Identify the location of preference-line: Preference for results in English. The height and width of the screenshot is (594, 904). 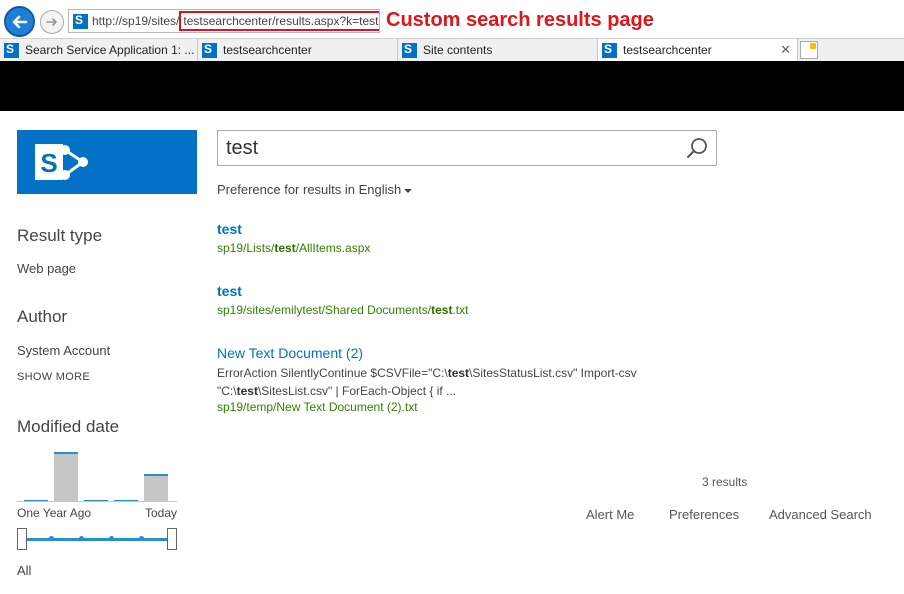
(315, 189).